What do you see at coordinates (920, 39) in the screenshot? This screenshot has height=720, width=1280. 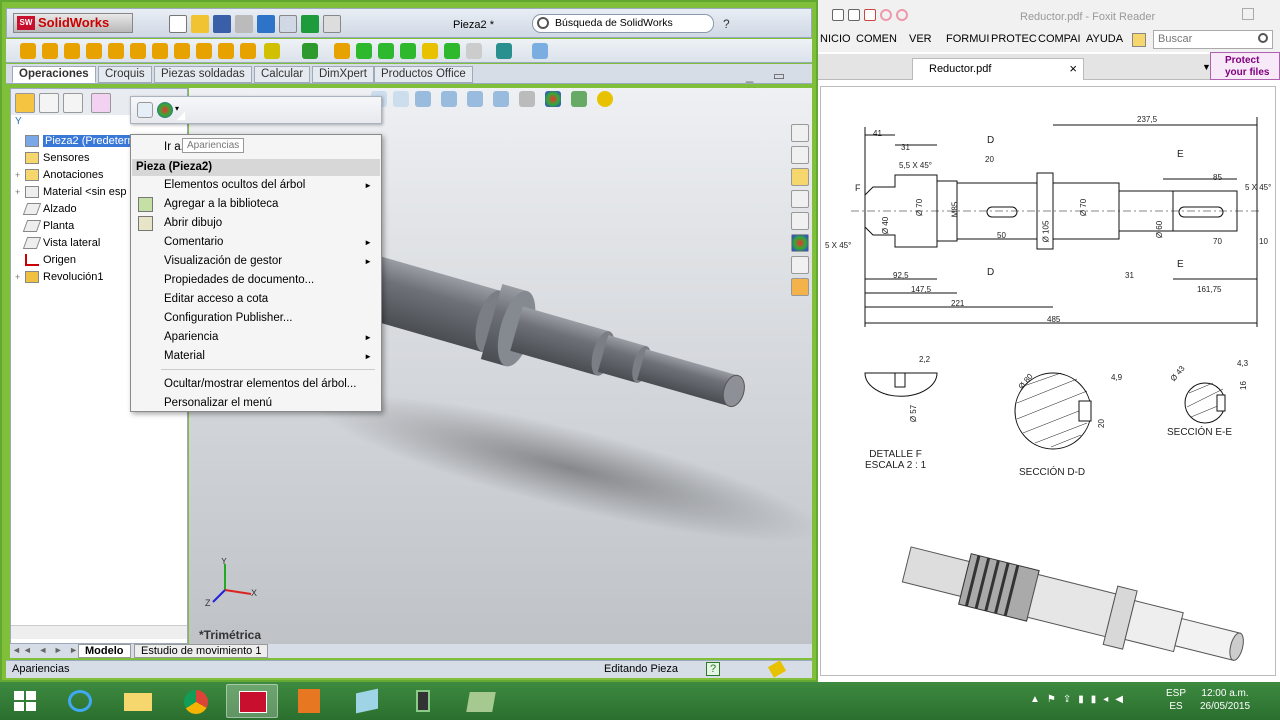 I see `menu-ver: VER` at bounding box center [920, 39].